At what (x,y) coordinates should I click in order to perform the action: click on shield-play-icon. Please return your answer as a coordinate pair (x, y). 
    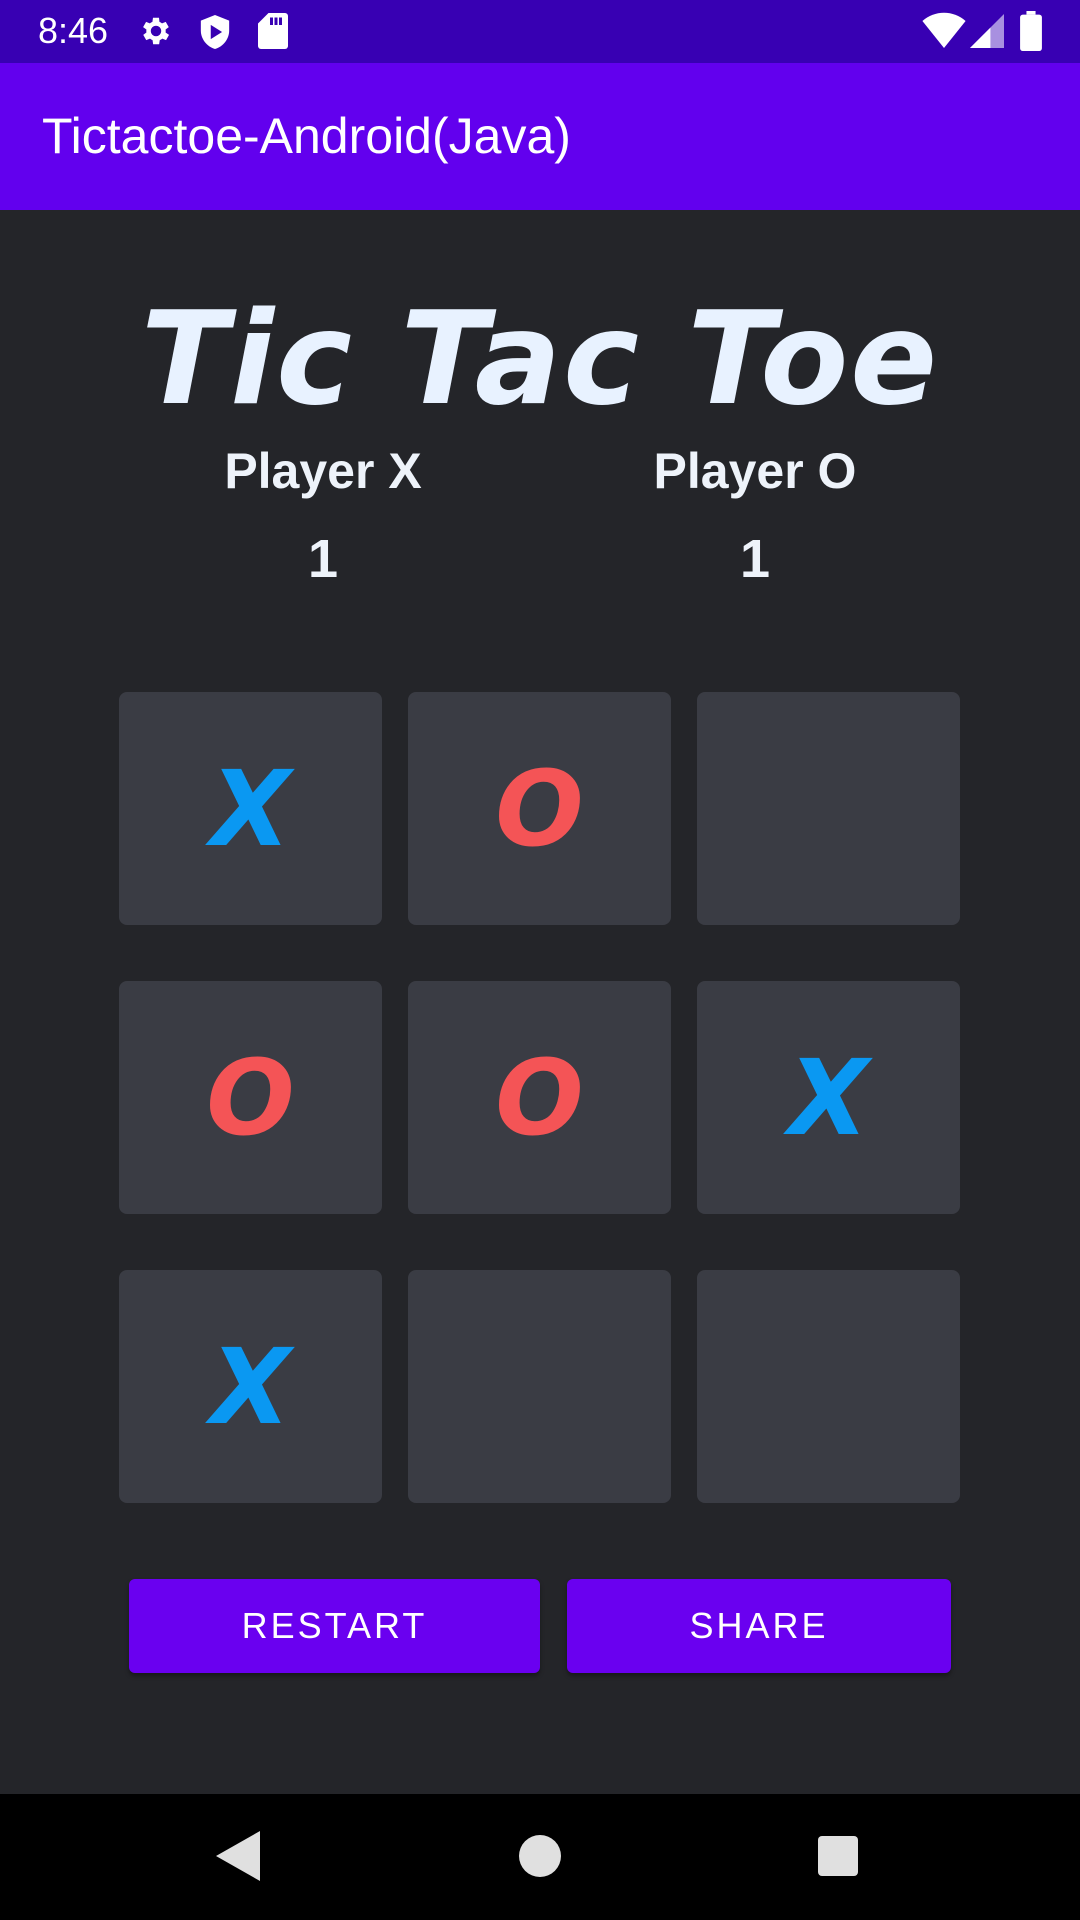
    Looking at the image, I should click on (215, 34).